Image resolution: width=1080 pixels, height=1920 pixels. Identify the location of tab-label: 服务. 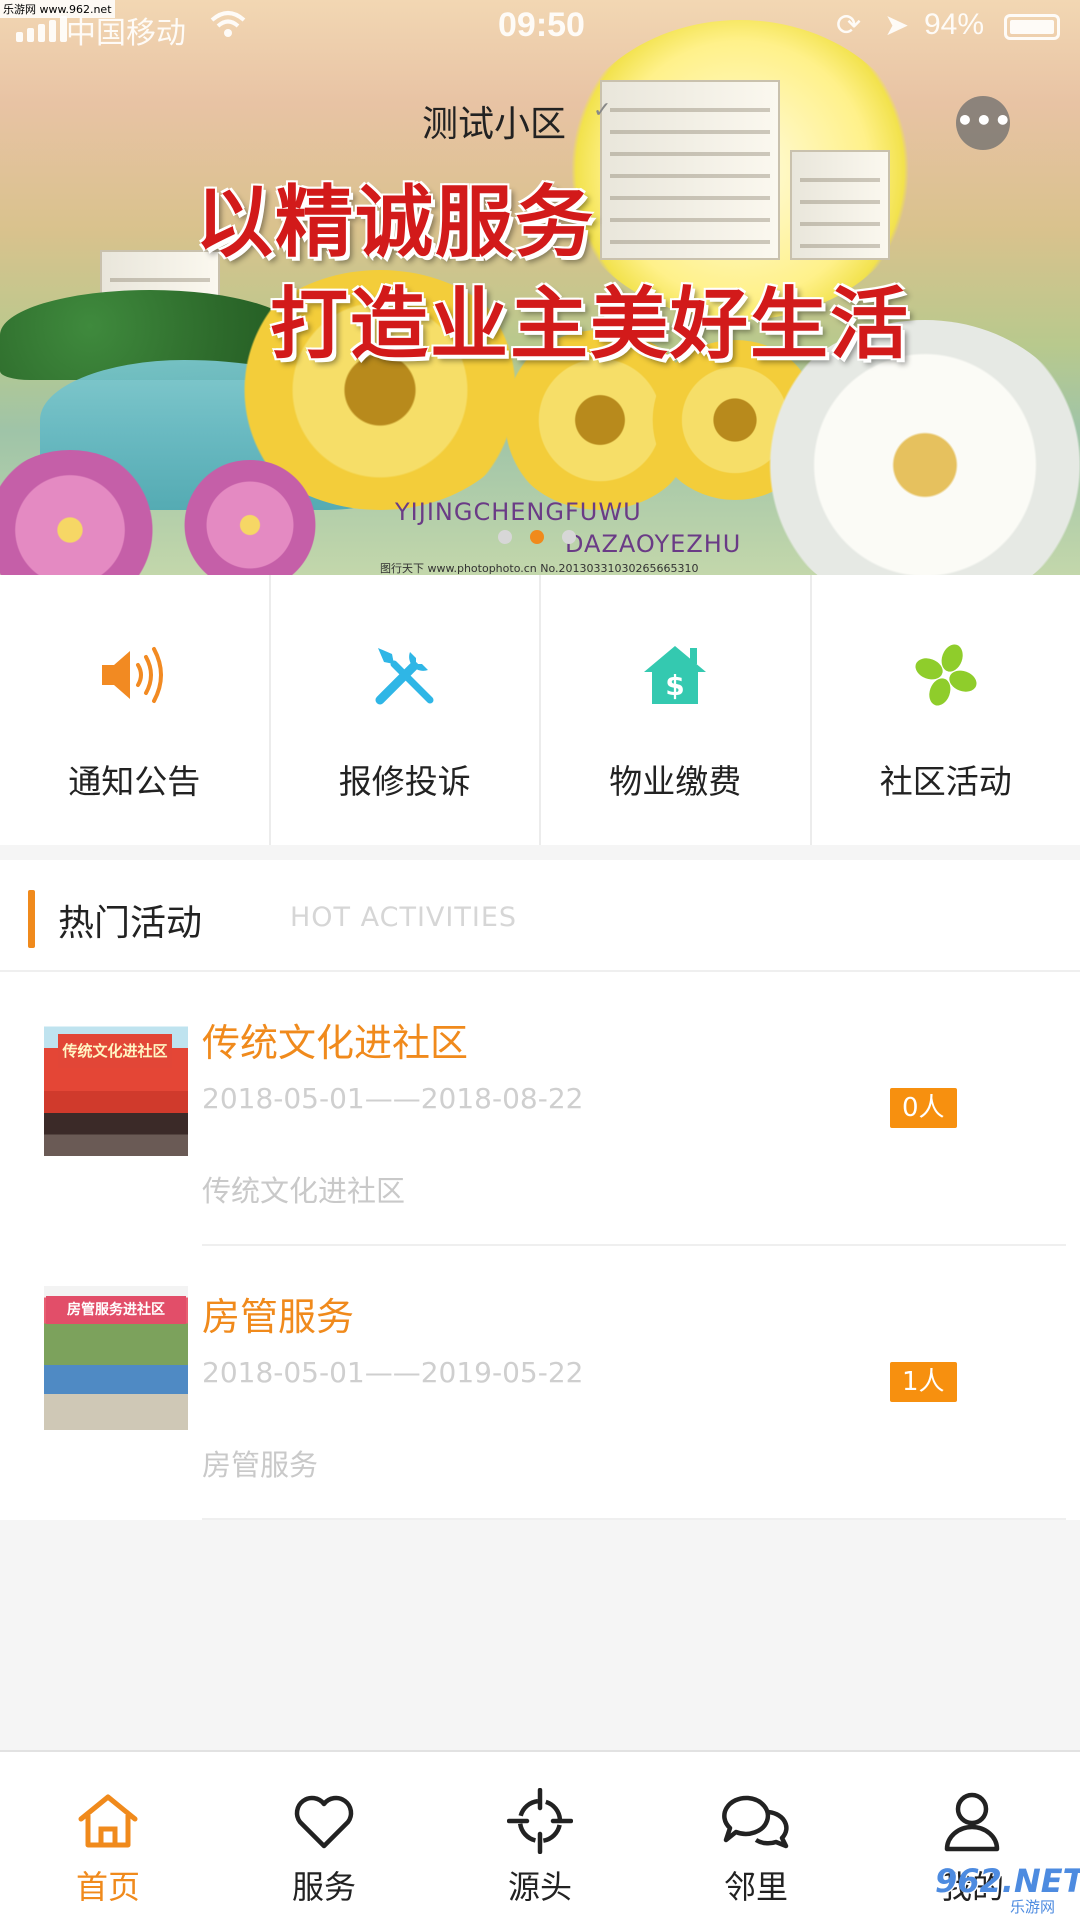
(323, 1887).